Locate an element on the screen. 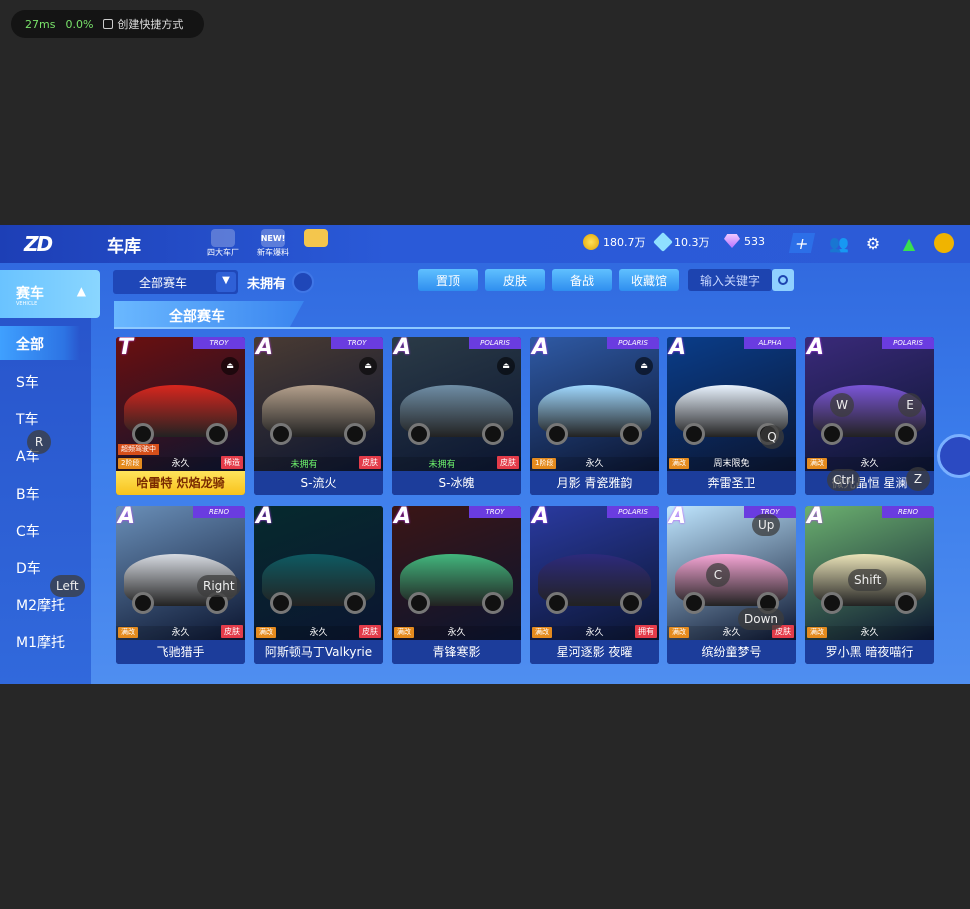  sidebar-item-b: B车 is located at coordinates (45, 493).